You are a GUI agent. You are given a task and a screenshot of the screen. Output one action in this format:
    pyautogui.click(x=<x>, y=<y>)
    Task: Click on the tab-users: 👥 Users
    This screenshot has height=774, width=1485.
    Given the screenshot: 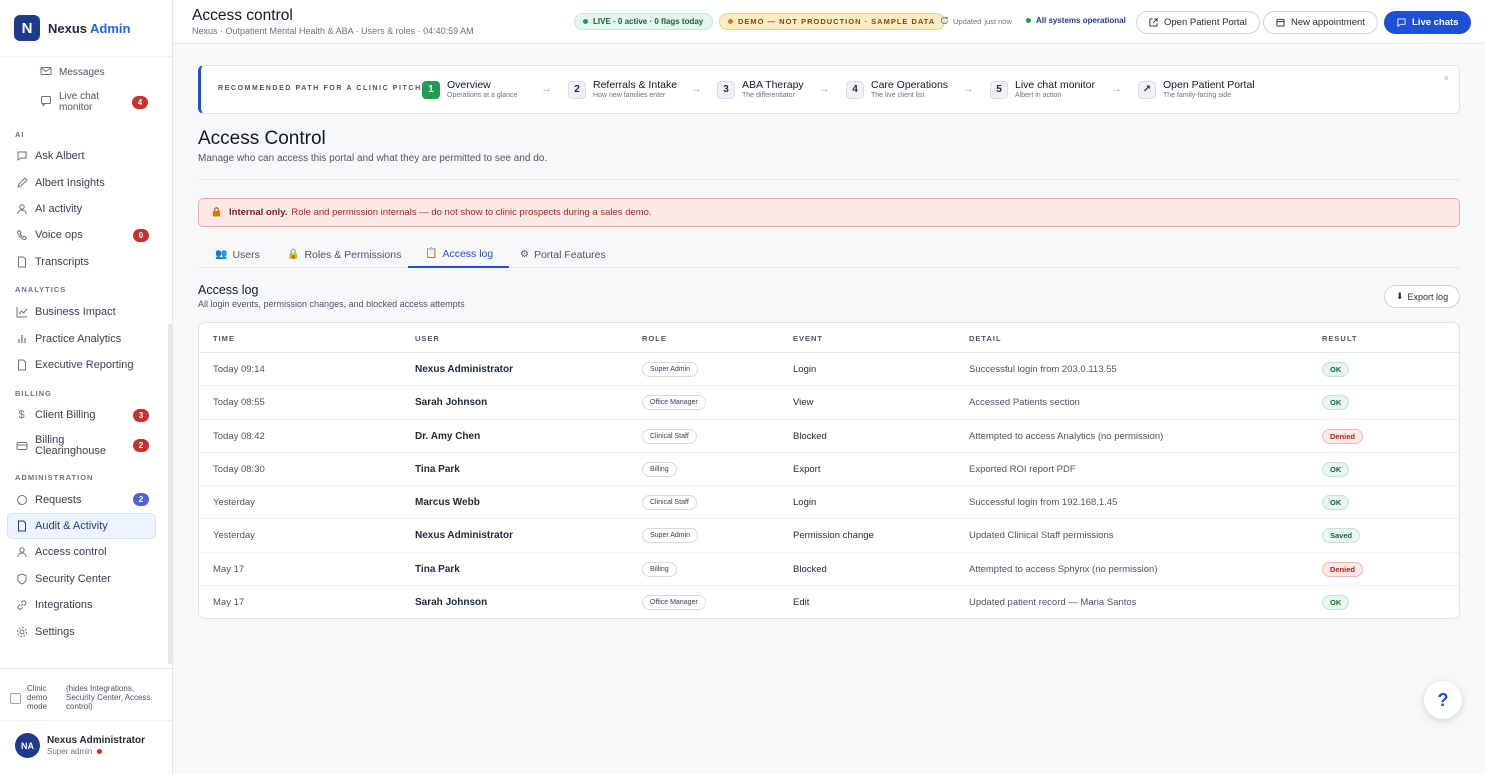 What is the action you would take?
    pyautogui.click(x=237, y=254)
    